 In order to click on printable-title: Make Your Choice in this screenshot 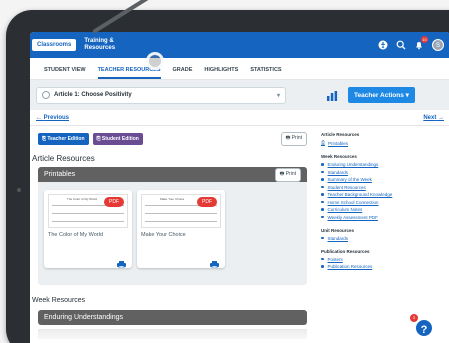, I will do `click(163, 235)`.